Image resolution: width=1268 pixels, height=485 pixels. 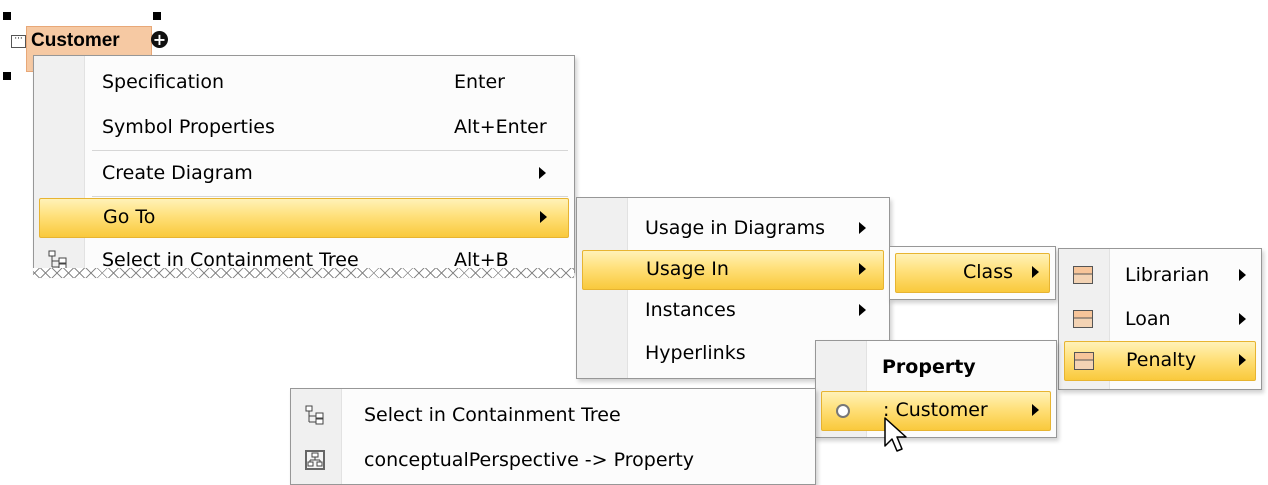 I want to click on menu-item-label: conceptualPerspective -> Property, so click(x=529, y=460).